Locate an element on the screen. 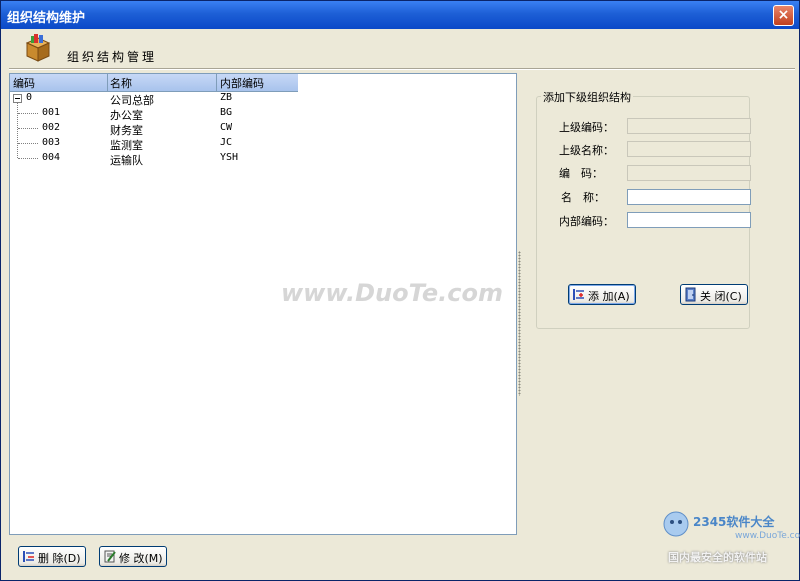 This screenshot has height=581, width=800. add-button-label: 添 加(A) is located at coordinates (609, 296).